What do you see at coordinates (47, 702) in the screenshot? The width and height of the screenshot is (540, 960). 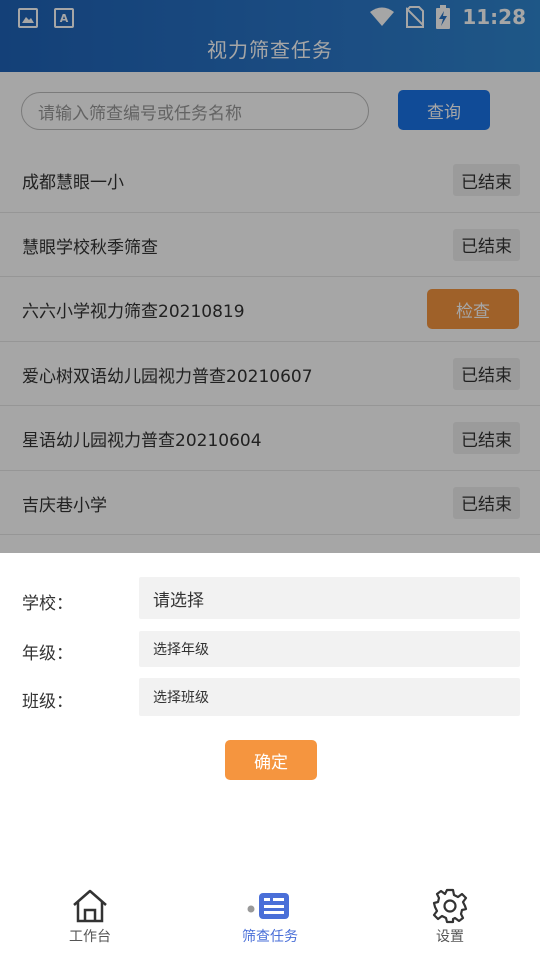 I see `class-label: 班级：` at bounding box center [47, 702].